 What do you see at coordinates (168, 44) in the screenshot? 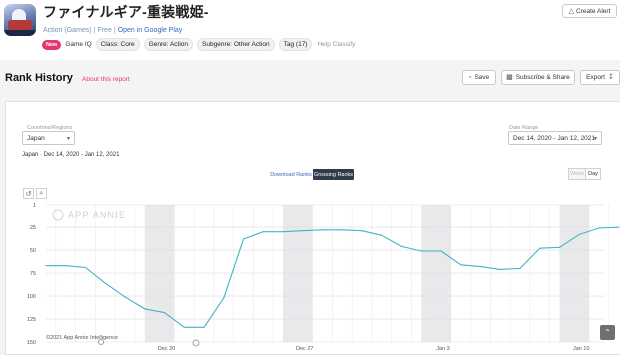
I see `tag-genre: Genre: Action` at bounding box center [168, 44].